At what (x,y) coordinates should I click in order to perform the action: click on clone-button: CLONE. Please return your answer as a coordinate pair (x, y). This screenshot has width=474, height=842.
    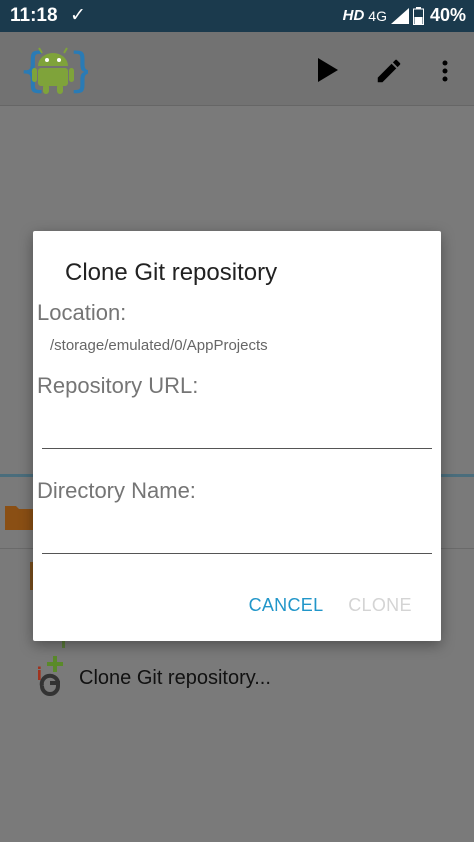
    Looking at the image, I should click on (380, 605).